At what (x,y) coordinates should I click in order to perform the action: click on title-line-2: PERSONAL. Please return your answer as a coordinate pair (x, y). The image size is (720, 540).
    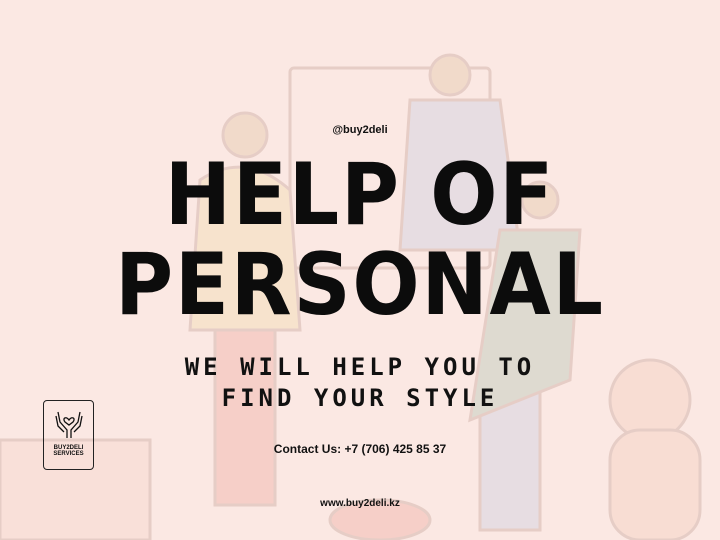
    Looking at the image, I should click on (360, 285).